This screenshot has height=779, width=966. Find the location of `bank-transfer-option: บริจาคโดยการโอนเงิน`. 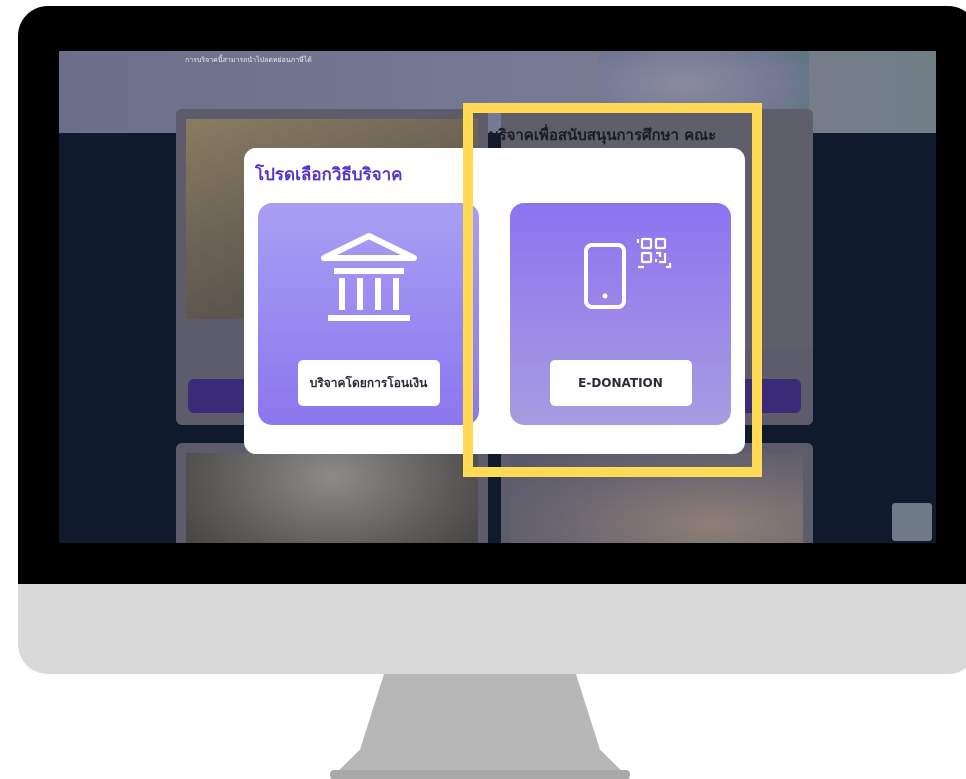

bank-transfer-option: บริจาคโดยการโอนเงิน is located at coordinates (368, 314).